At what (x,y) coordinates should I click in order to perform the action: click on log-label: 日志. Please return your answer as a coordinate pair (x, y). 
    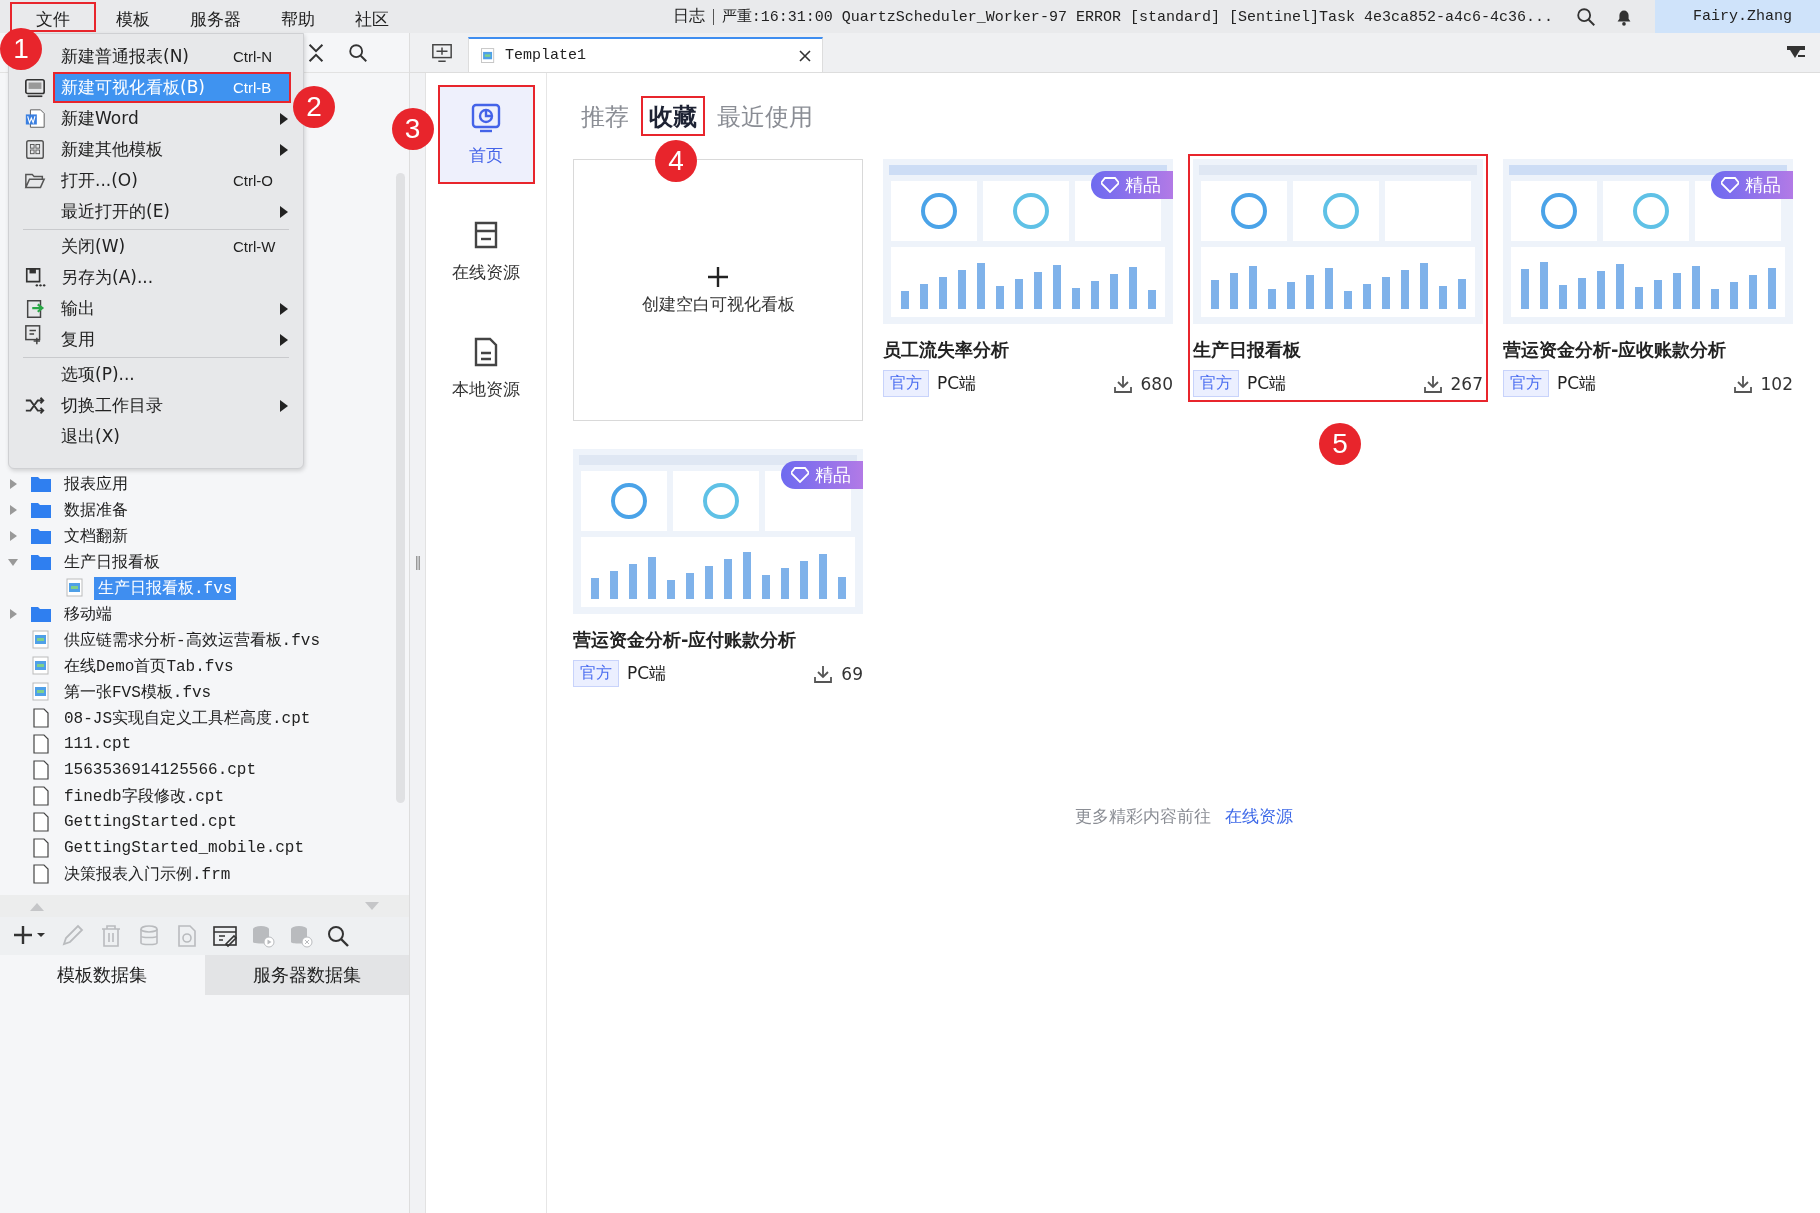
    Looking at the image, I should click on (688, 16).